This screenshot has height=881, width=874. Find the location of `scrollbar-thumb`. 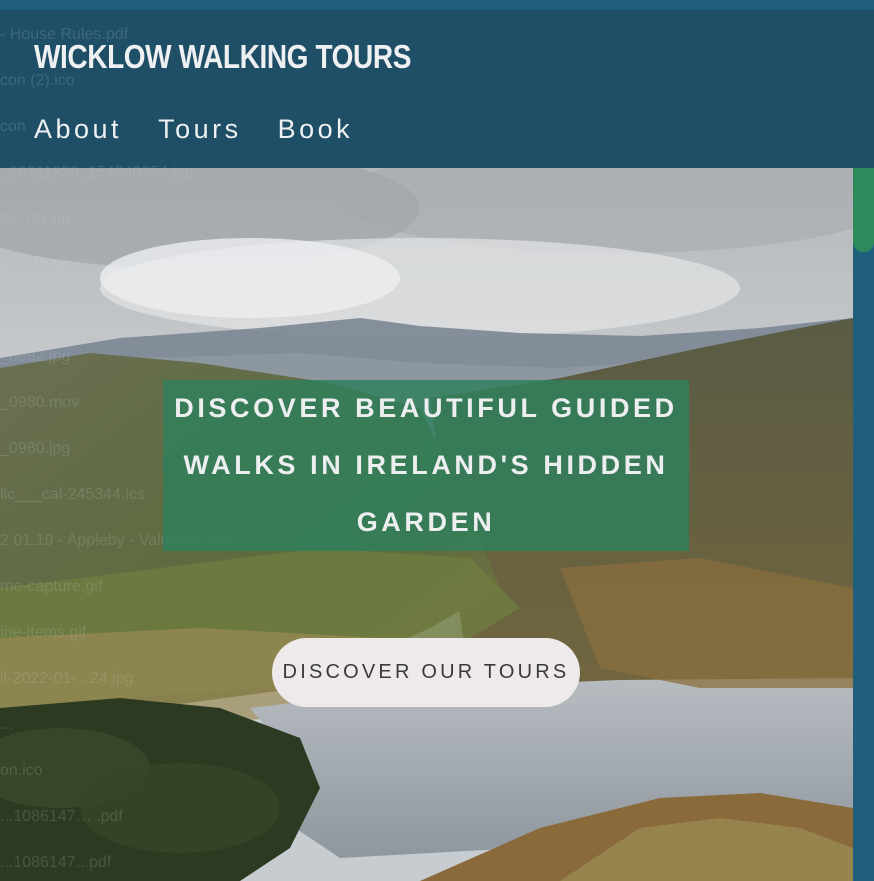

scrollbar-thumb is located at coordinates (863, 210).